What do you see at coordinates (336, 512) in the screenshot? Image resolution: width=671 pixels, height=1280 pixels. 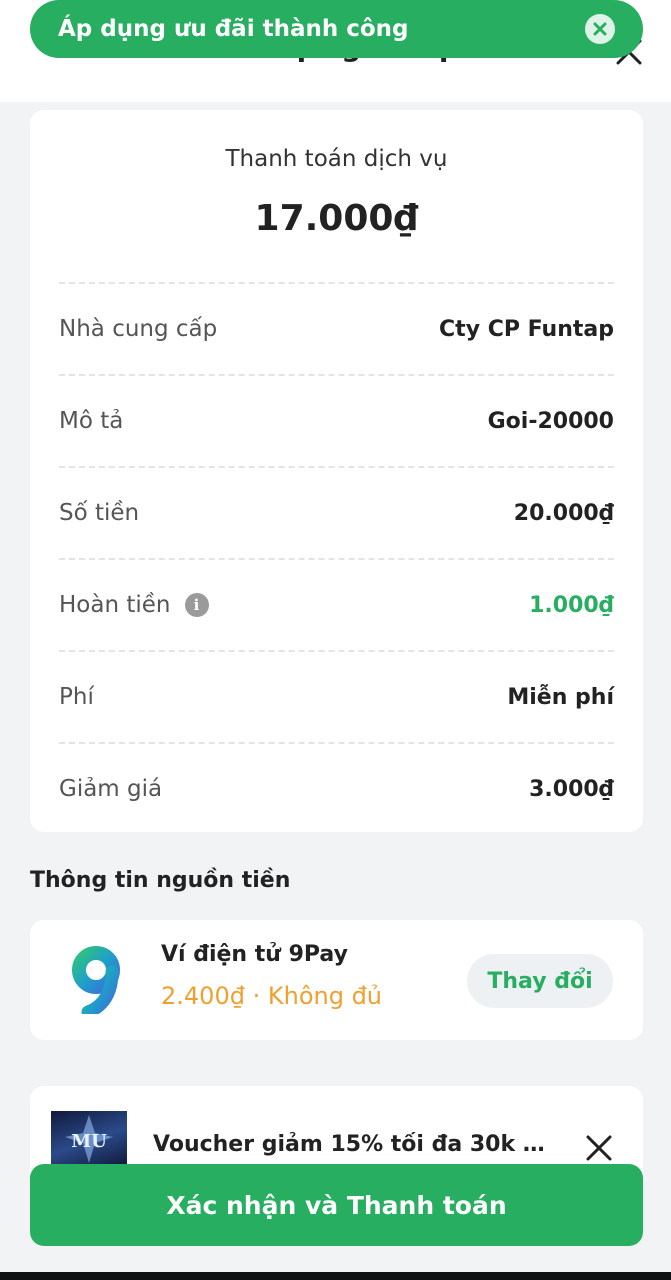 I see `row-amount: Số tiền 20.000₫` at bounding box center [336, 512].